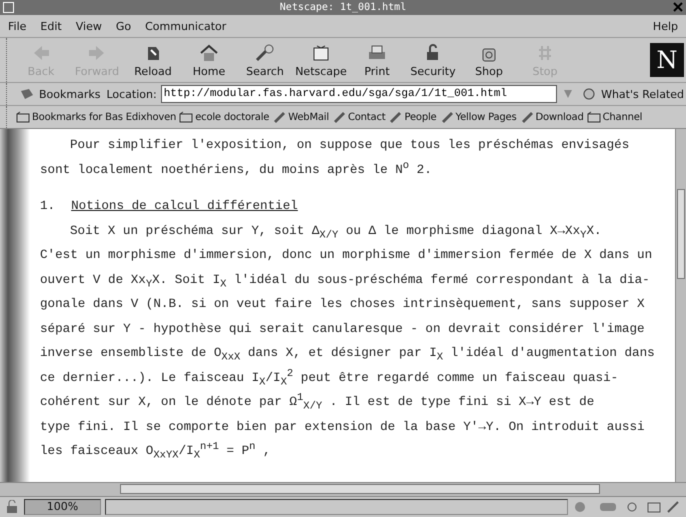 This screenshot has width=686, height=517. Describe the element at coordinates (236, 169) in the screenshot. I see `document-text: sont localement noethériens, du moins après le N$^{o}$ 2.` at that location.